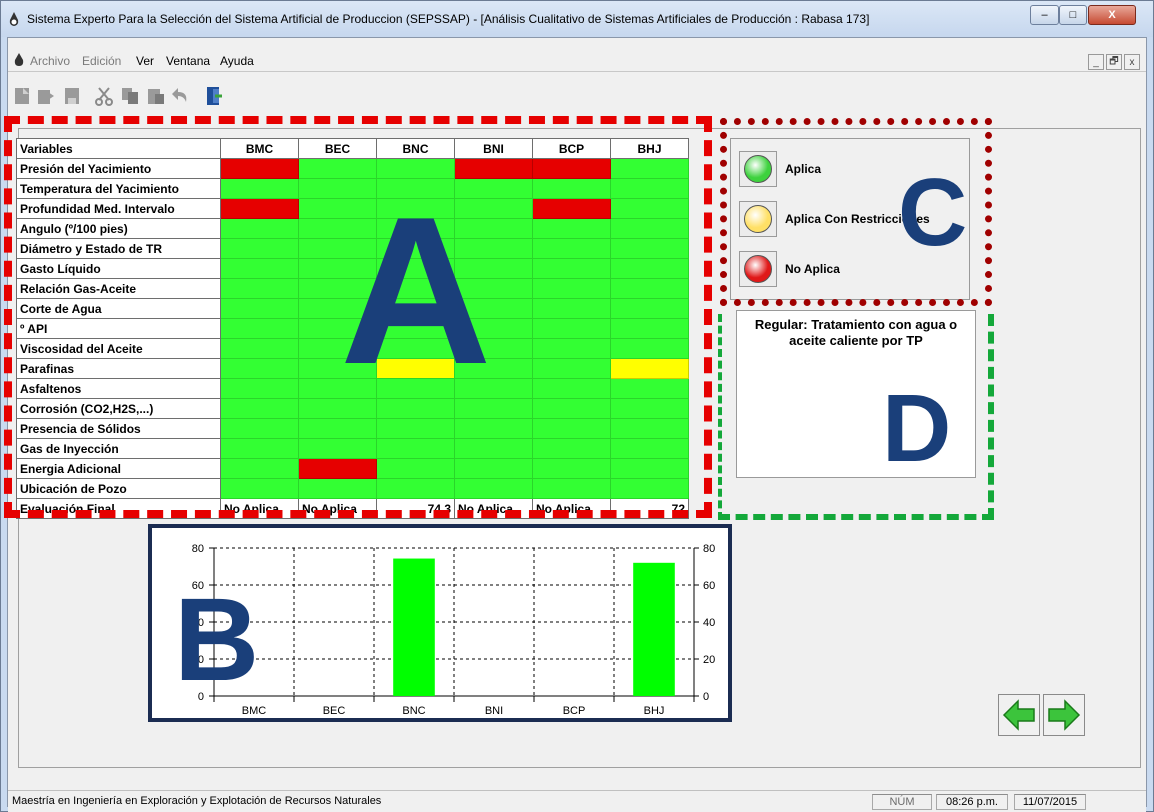 The height and width of the screenshot is (812, 1154). Describe the element at coordinates (1112, 15) in the screenshot. I see `close-button: X` at that location.